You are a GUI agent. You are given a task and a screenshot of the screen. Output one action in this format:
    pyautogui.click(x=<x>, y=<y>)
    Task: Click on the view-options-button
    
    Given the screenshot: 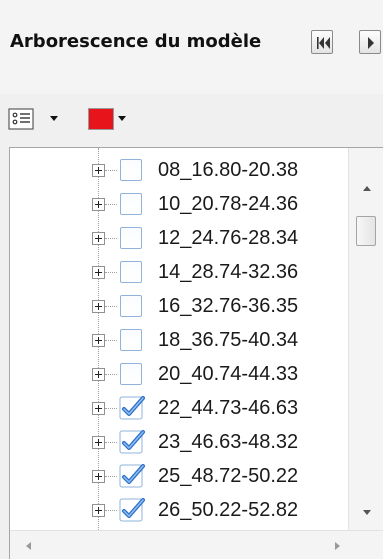 What is the action you would take?
    pyautogui.click(x=38, y=119)
    